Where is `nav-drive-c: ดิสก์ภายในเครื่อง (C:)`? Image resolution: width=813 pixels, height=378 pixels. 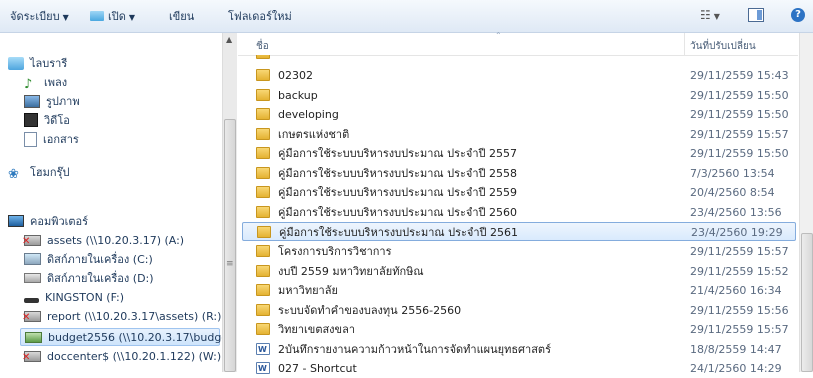 nav-drive-c: ดิสก์ภายในเครื่อง (C:) is located at coordinates (88, 260).